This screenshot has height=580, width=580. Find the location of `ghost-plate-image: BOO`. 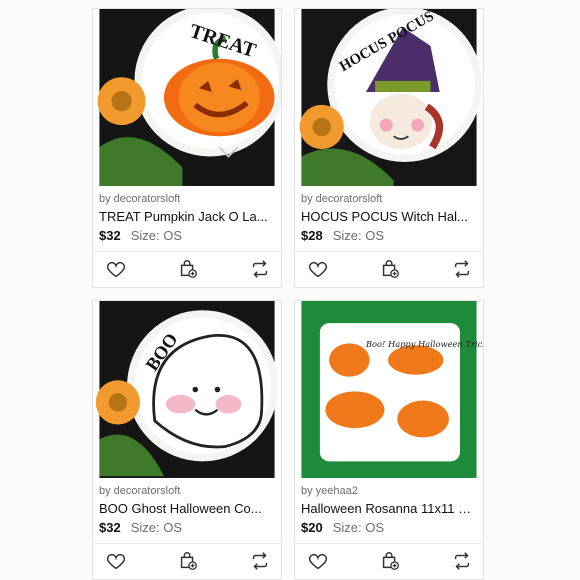

ghost-plate-image: BOO is located at coordinates (187, 389).